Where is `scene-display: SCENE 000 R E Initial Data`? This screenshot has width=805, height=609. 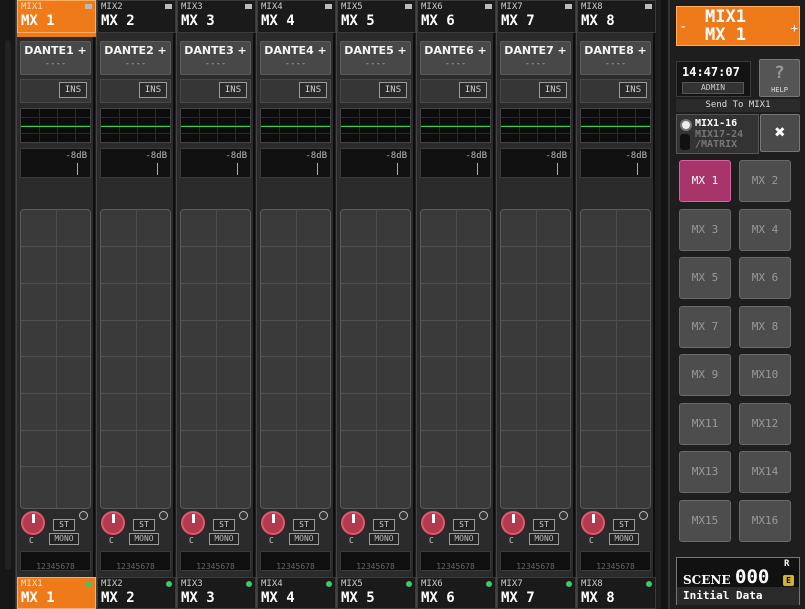 scene-display: SCENE 000 R E Initial Data is located at coordinates (738, 581).